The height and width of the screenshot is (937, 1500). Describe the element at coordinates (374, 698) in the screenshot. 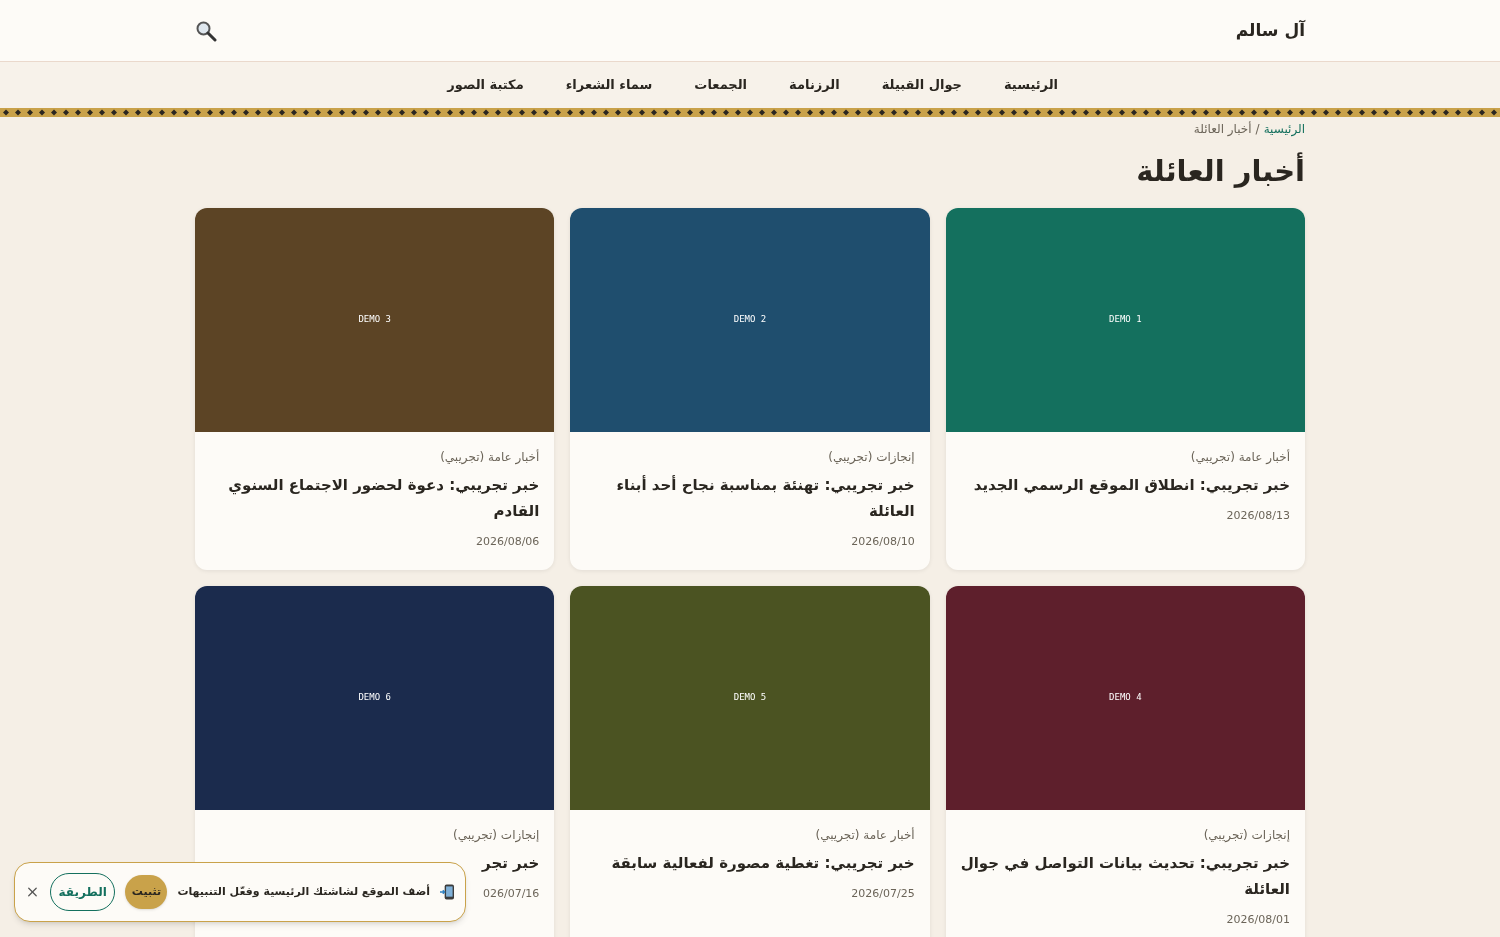

I see `image-label: DEMO 6` at that location.